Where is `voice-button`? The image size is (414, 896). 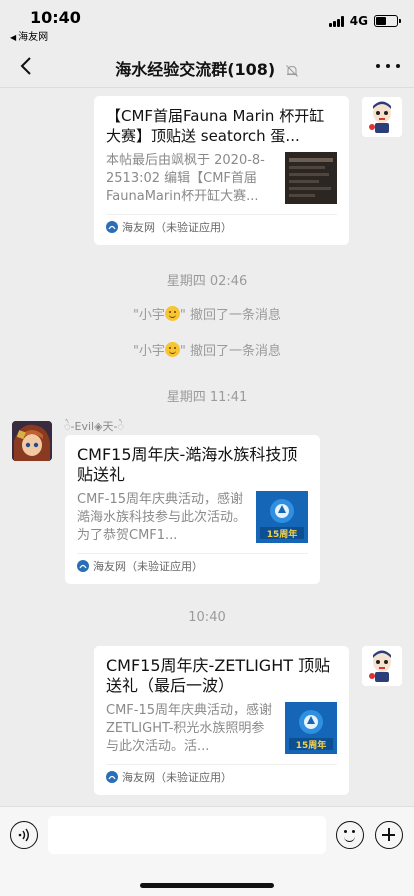 voice-button is located at coordinates (24, 835).